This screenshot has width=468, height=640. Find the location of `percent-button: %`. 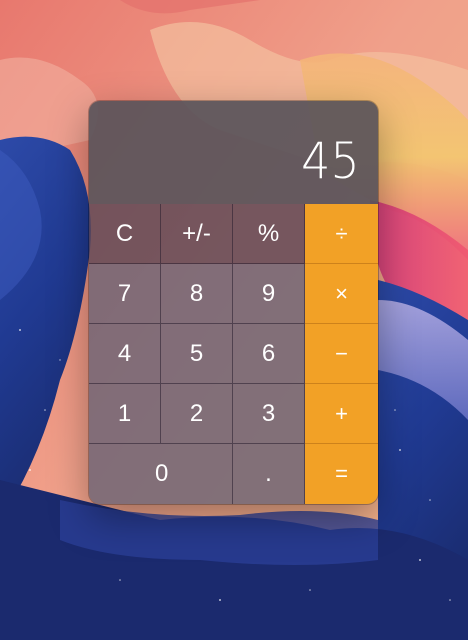

percent-button: % is located at coordinates (269, 234).